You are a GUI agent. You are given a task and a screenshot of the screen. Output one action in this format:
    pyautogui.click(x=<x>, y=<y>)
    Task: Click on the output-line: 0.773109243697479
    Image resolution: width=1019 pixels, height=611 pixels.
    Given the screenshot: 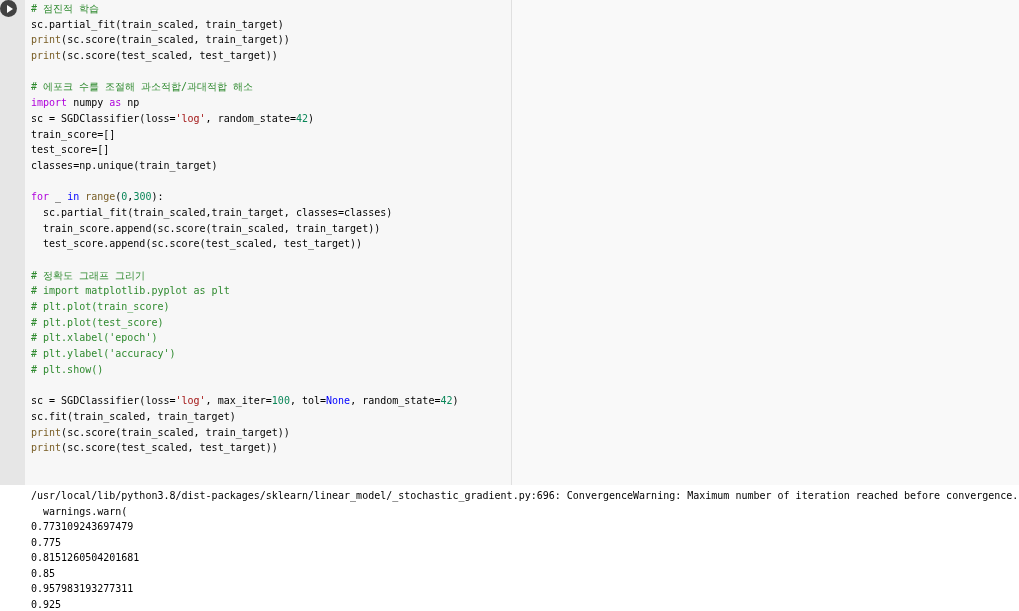 What is the action you would take?
    pyautogui.click(x=83, y=527)
    